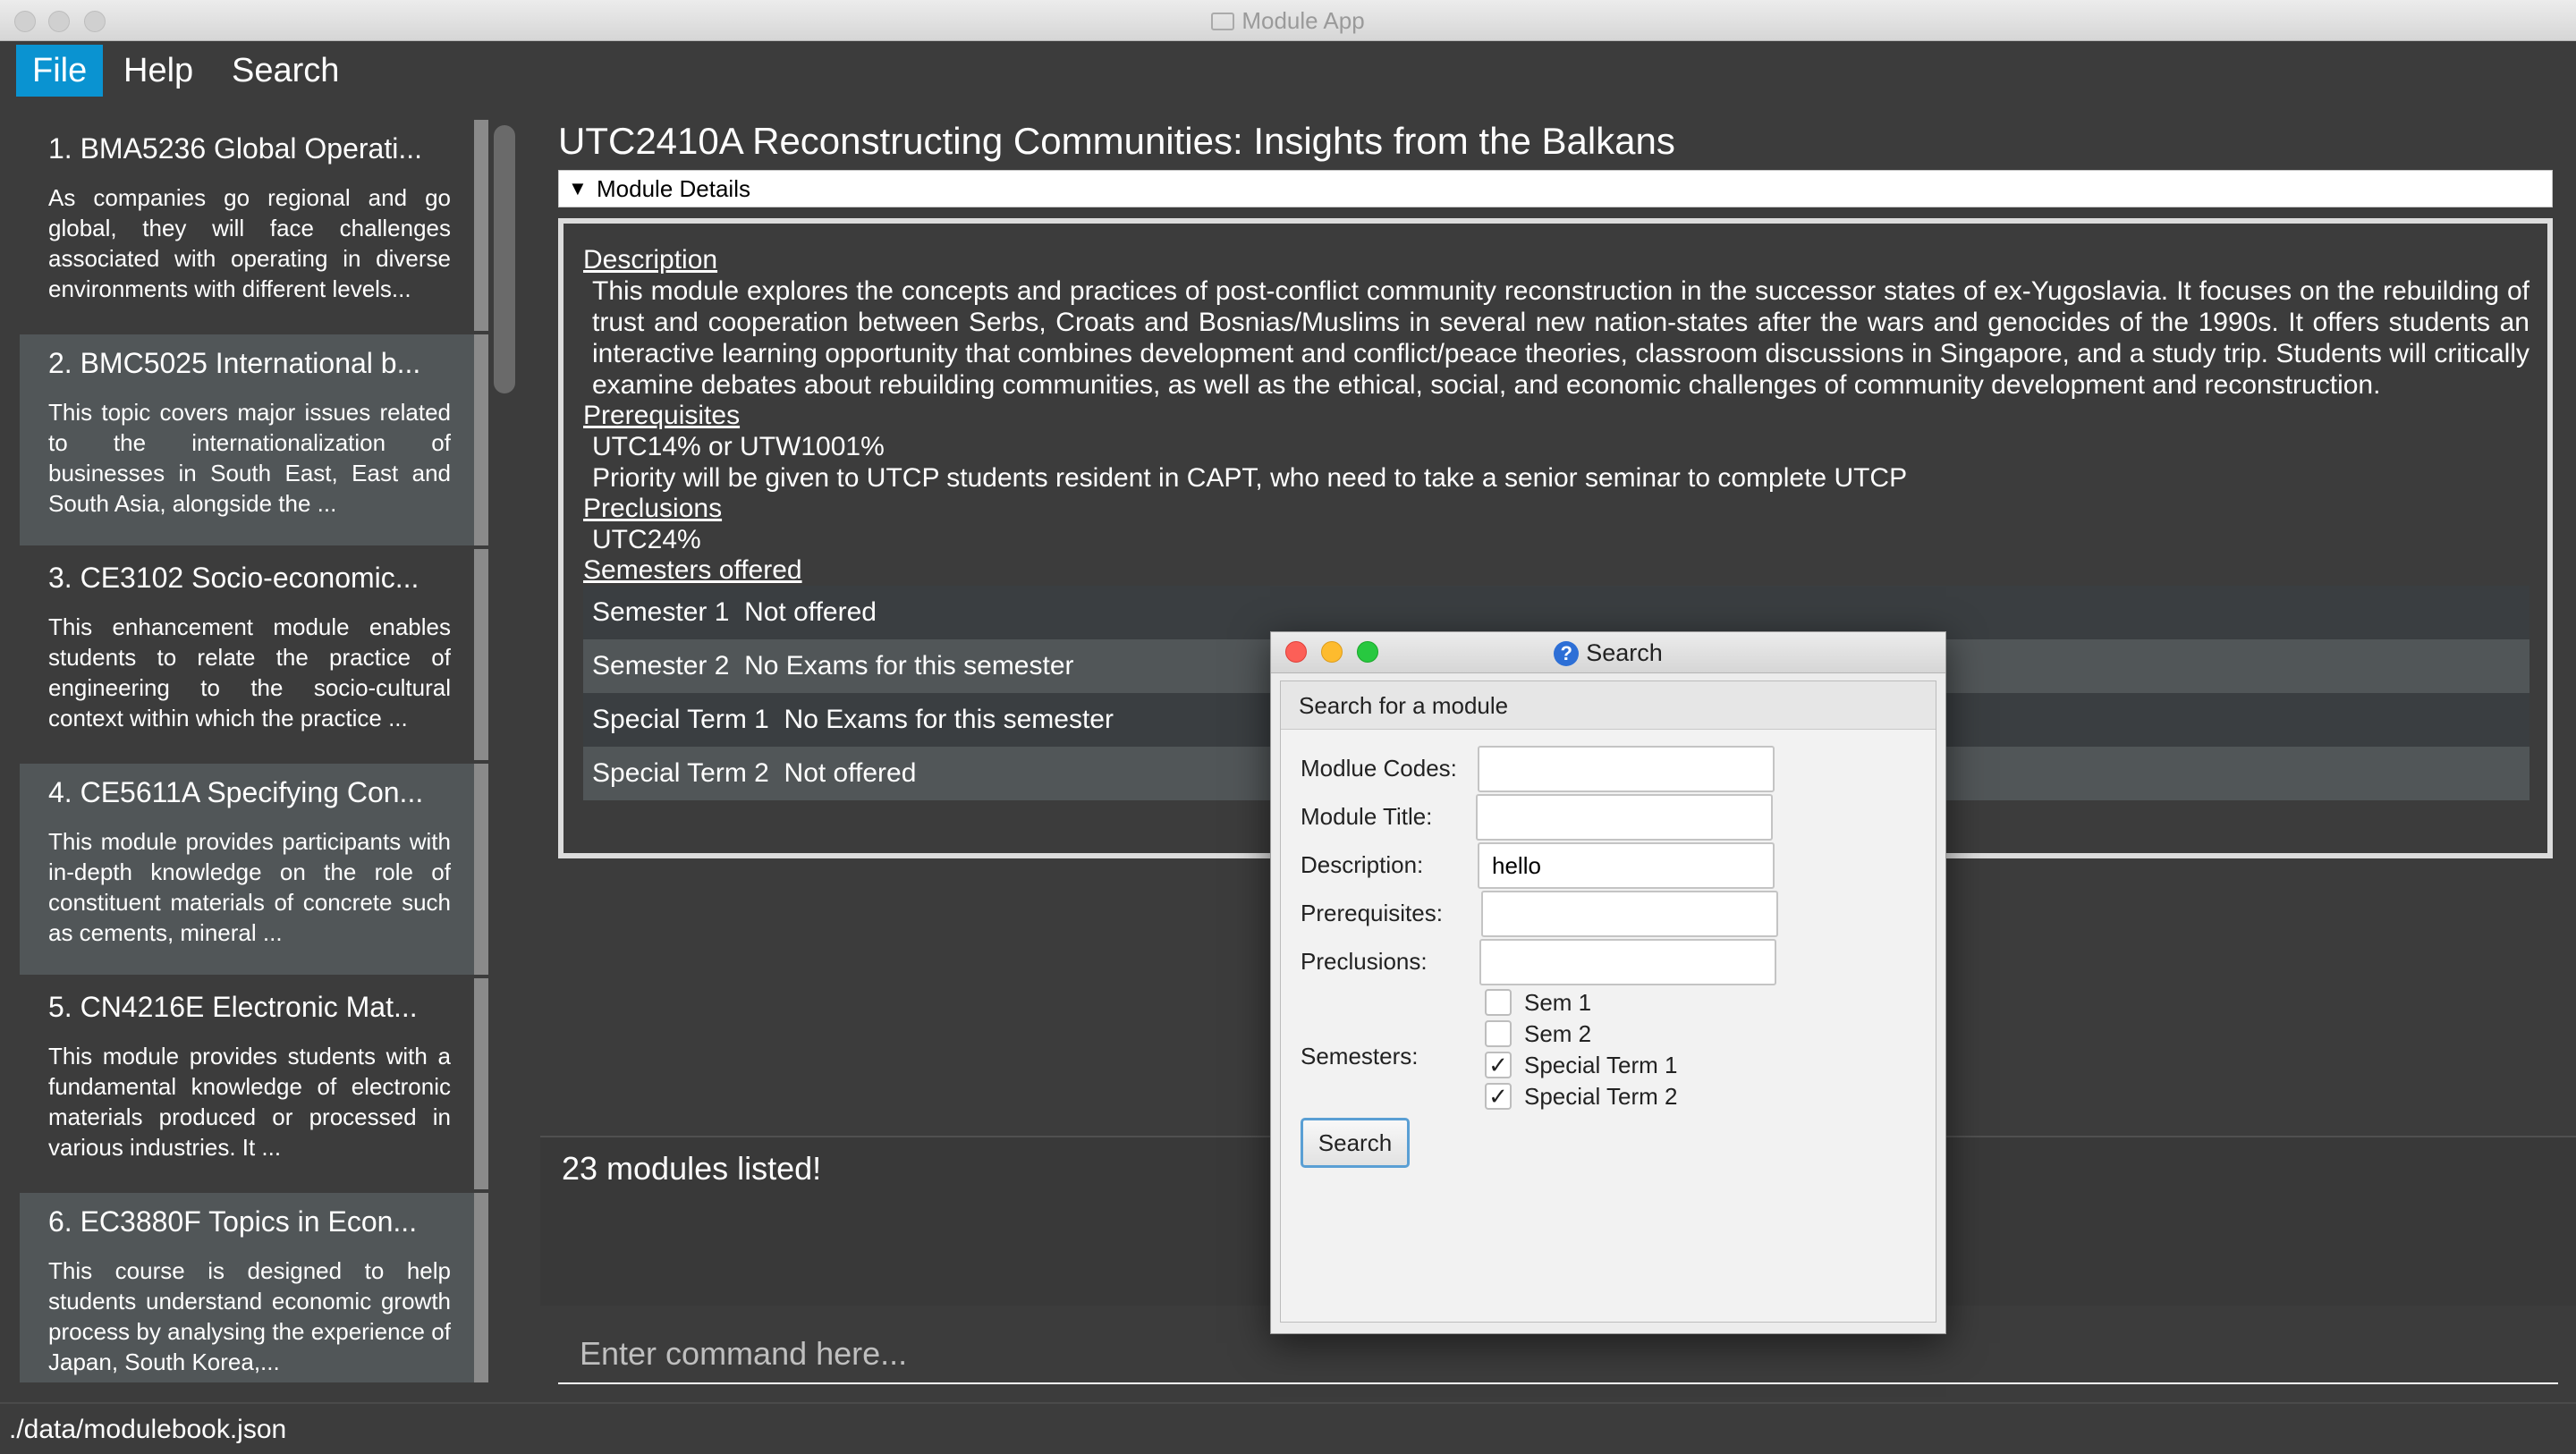  Describe the element at coordinates (148, 1429) in the screenshot. I see `save-location: ./data/modulebook.json` at that location.